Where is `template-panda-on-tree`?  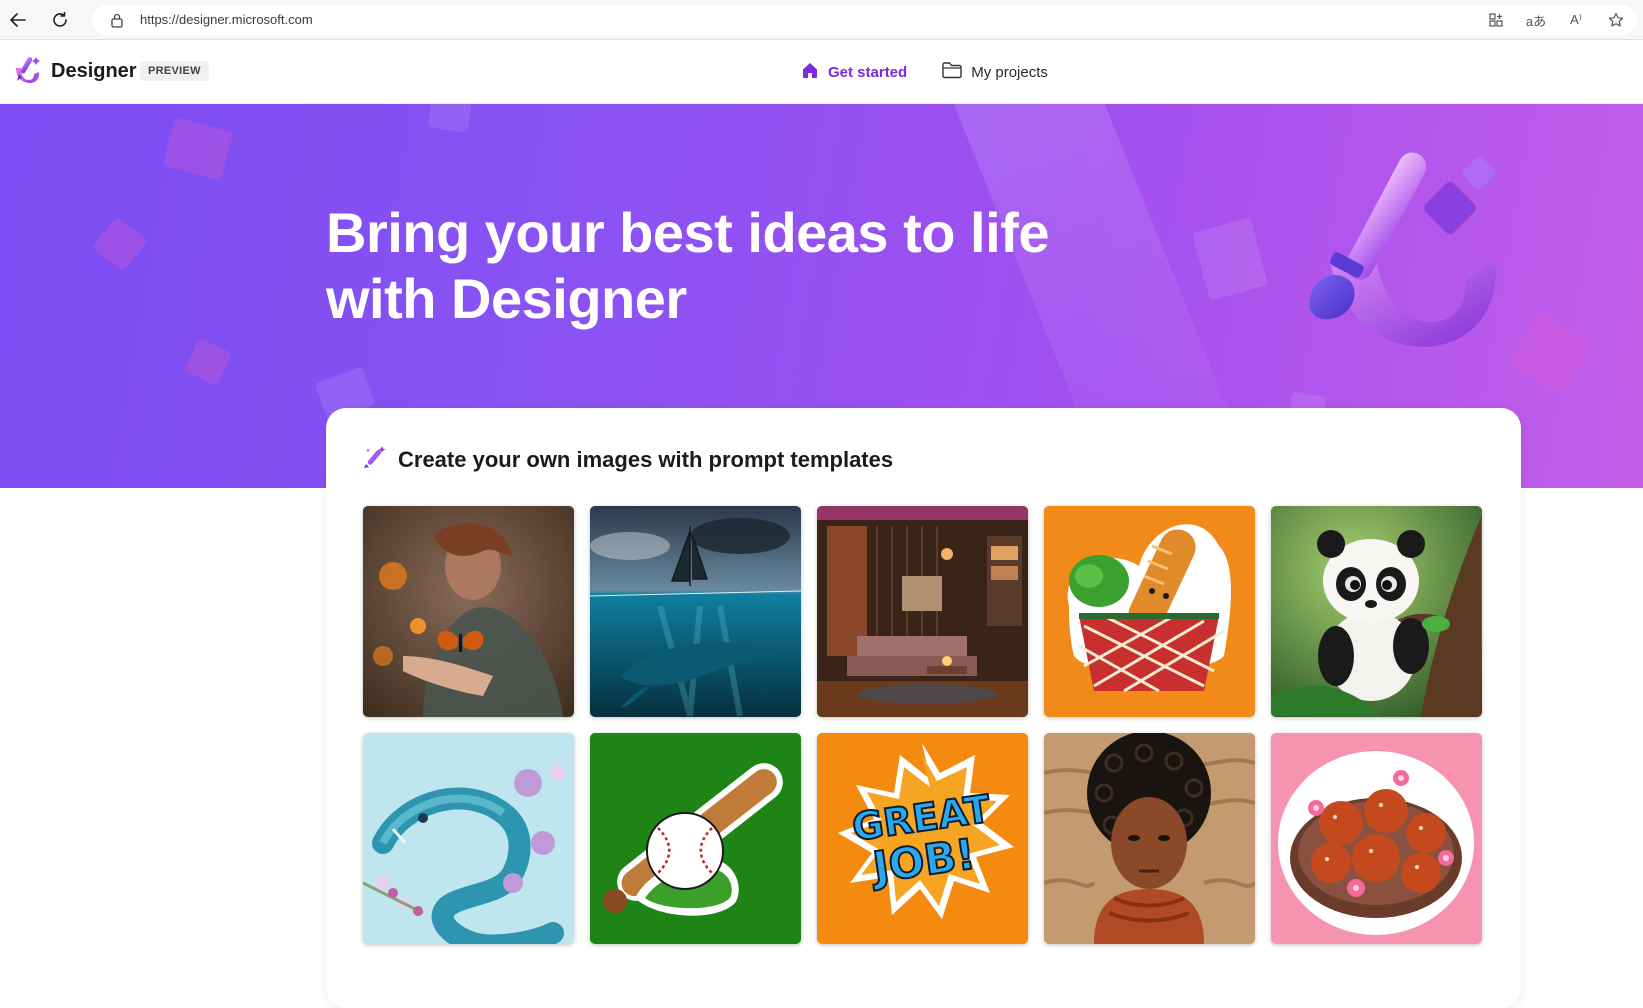 template-panda-on-tree is located at coordinates (1376, 611).